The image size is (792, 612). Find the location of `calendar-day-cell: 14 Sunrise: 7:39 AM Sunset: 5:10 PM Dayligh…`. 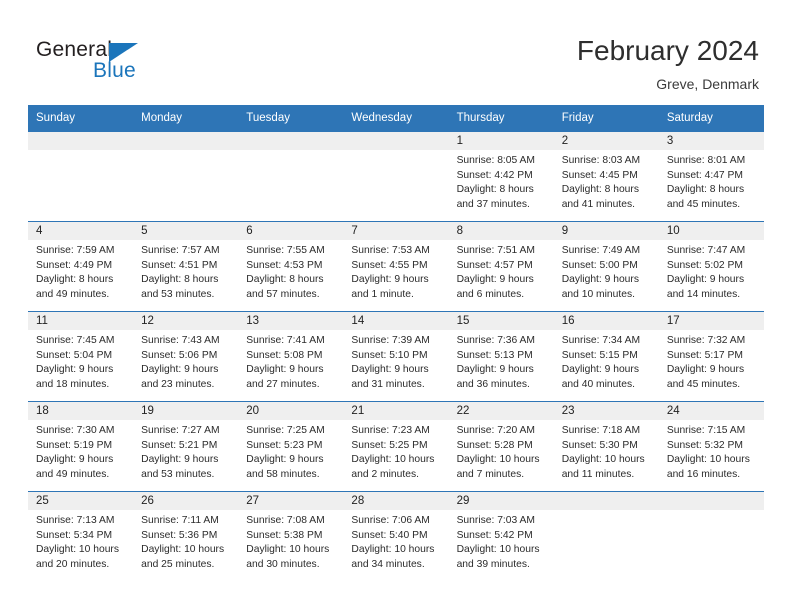

calendar-day-cell: 14 Sunrise: 7:39 AM Sunset: 5:10 PM Dayligh… is located at coordinates (396, 356).